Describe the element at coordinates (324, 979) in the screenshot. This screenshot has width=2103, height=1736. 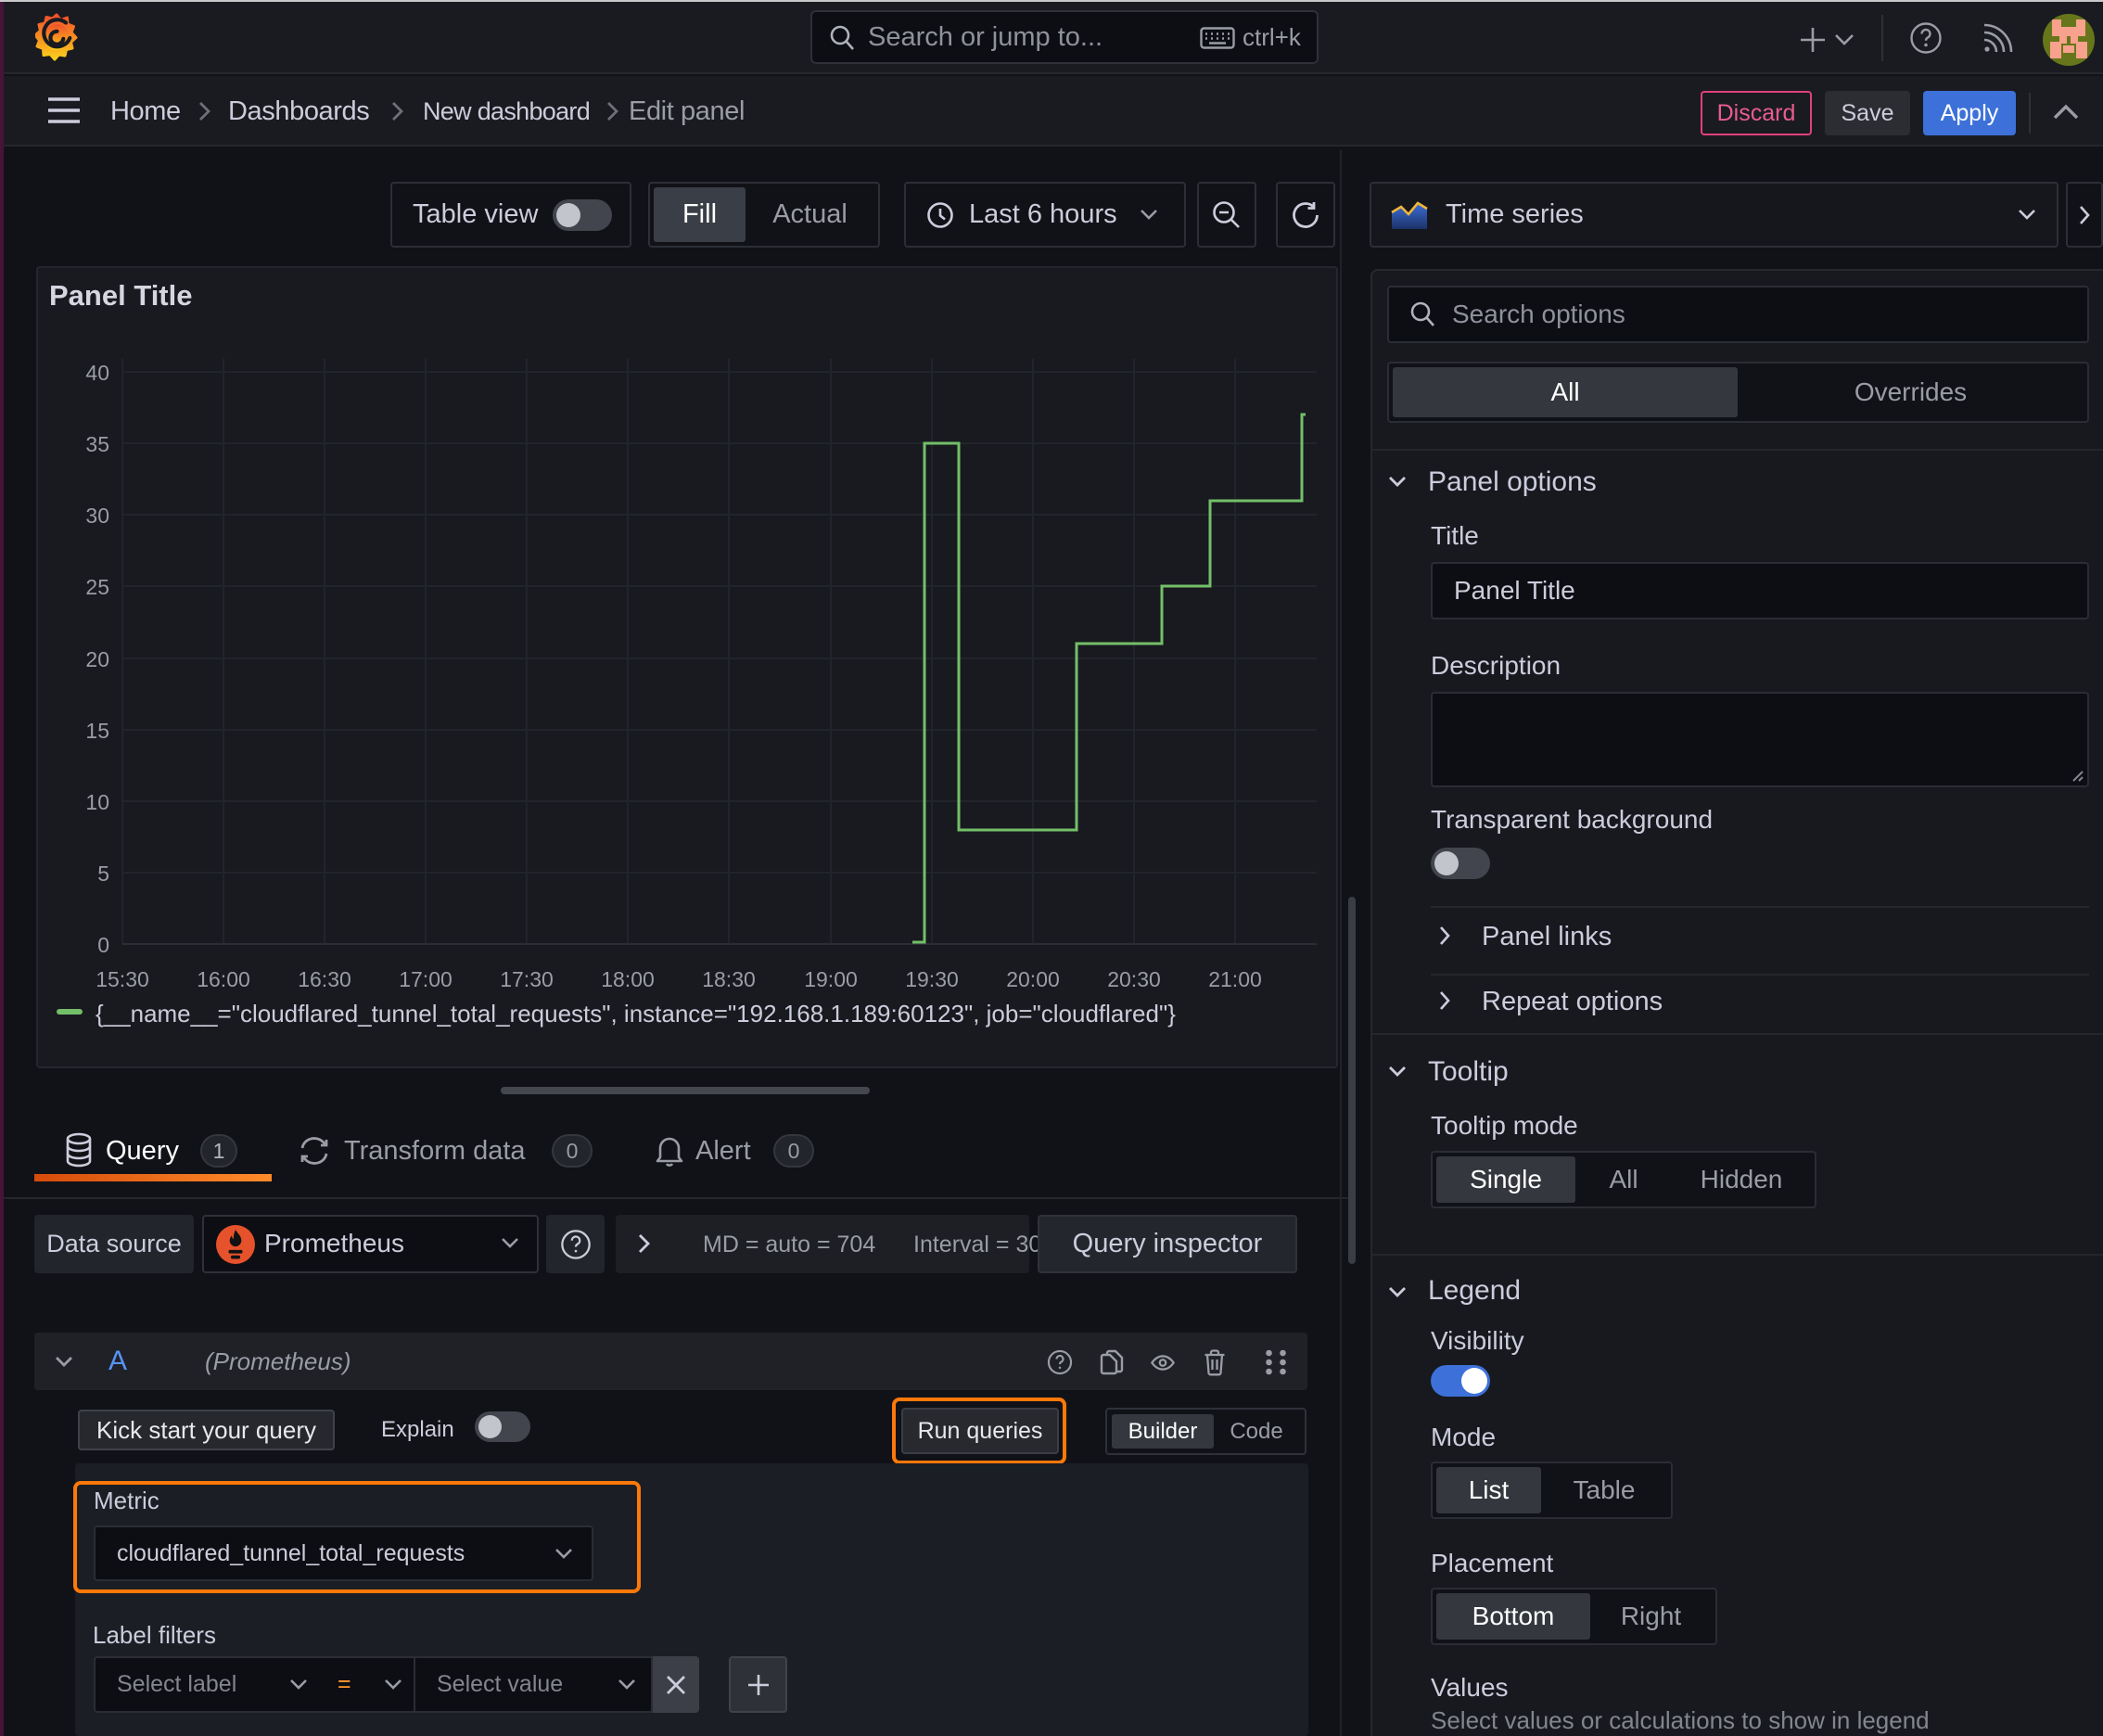
I see `svg-text: 16:30` at that location.